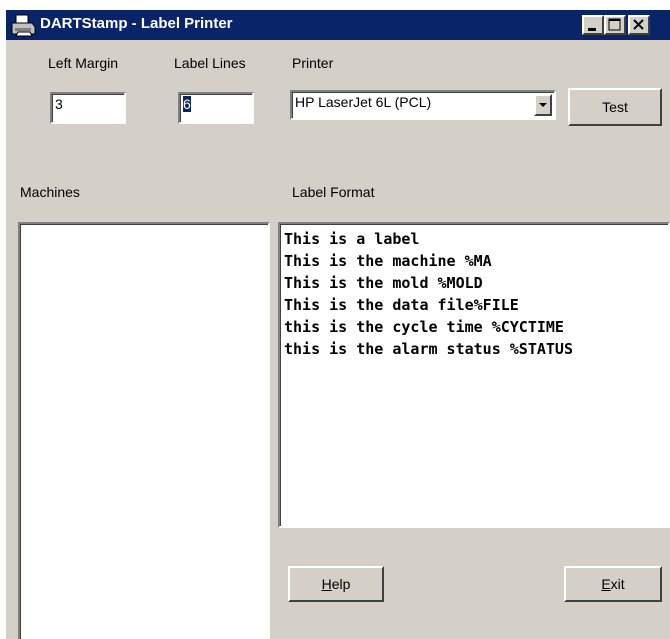 The image size is (670, 639). What do you see at coordinates (606, 584) in the screenshot?
I see `exit-mnemonic: E` at bounding box center [606, 584].